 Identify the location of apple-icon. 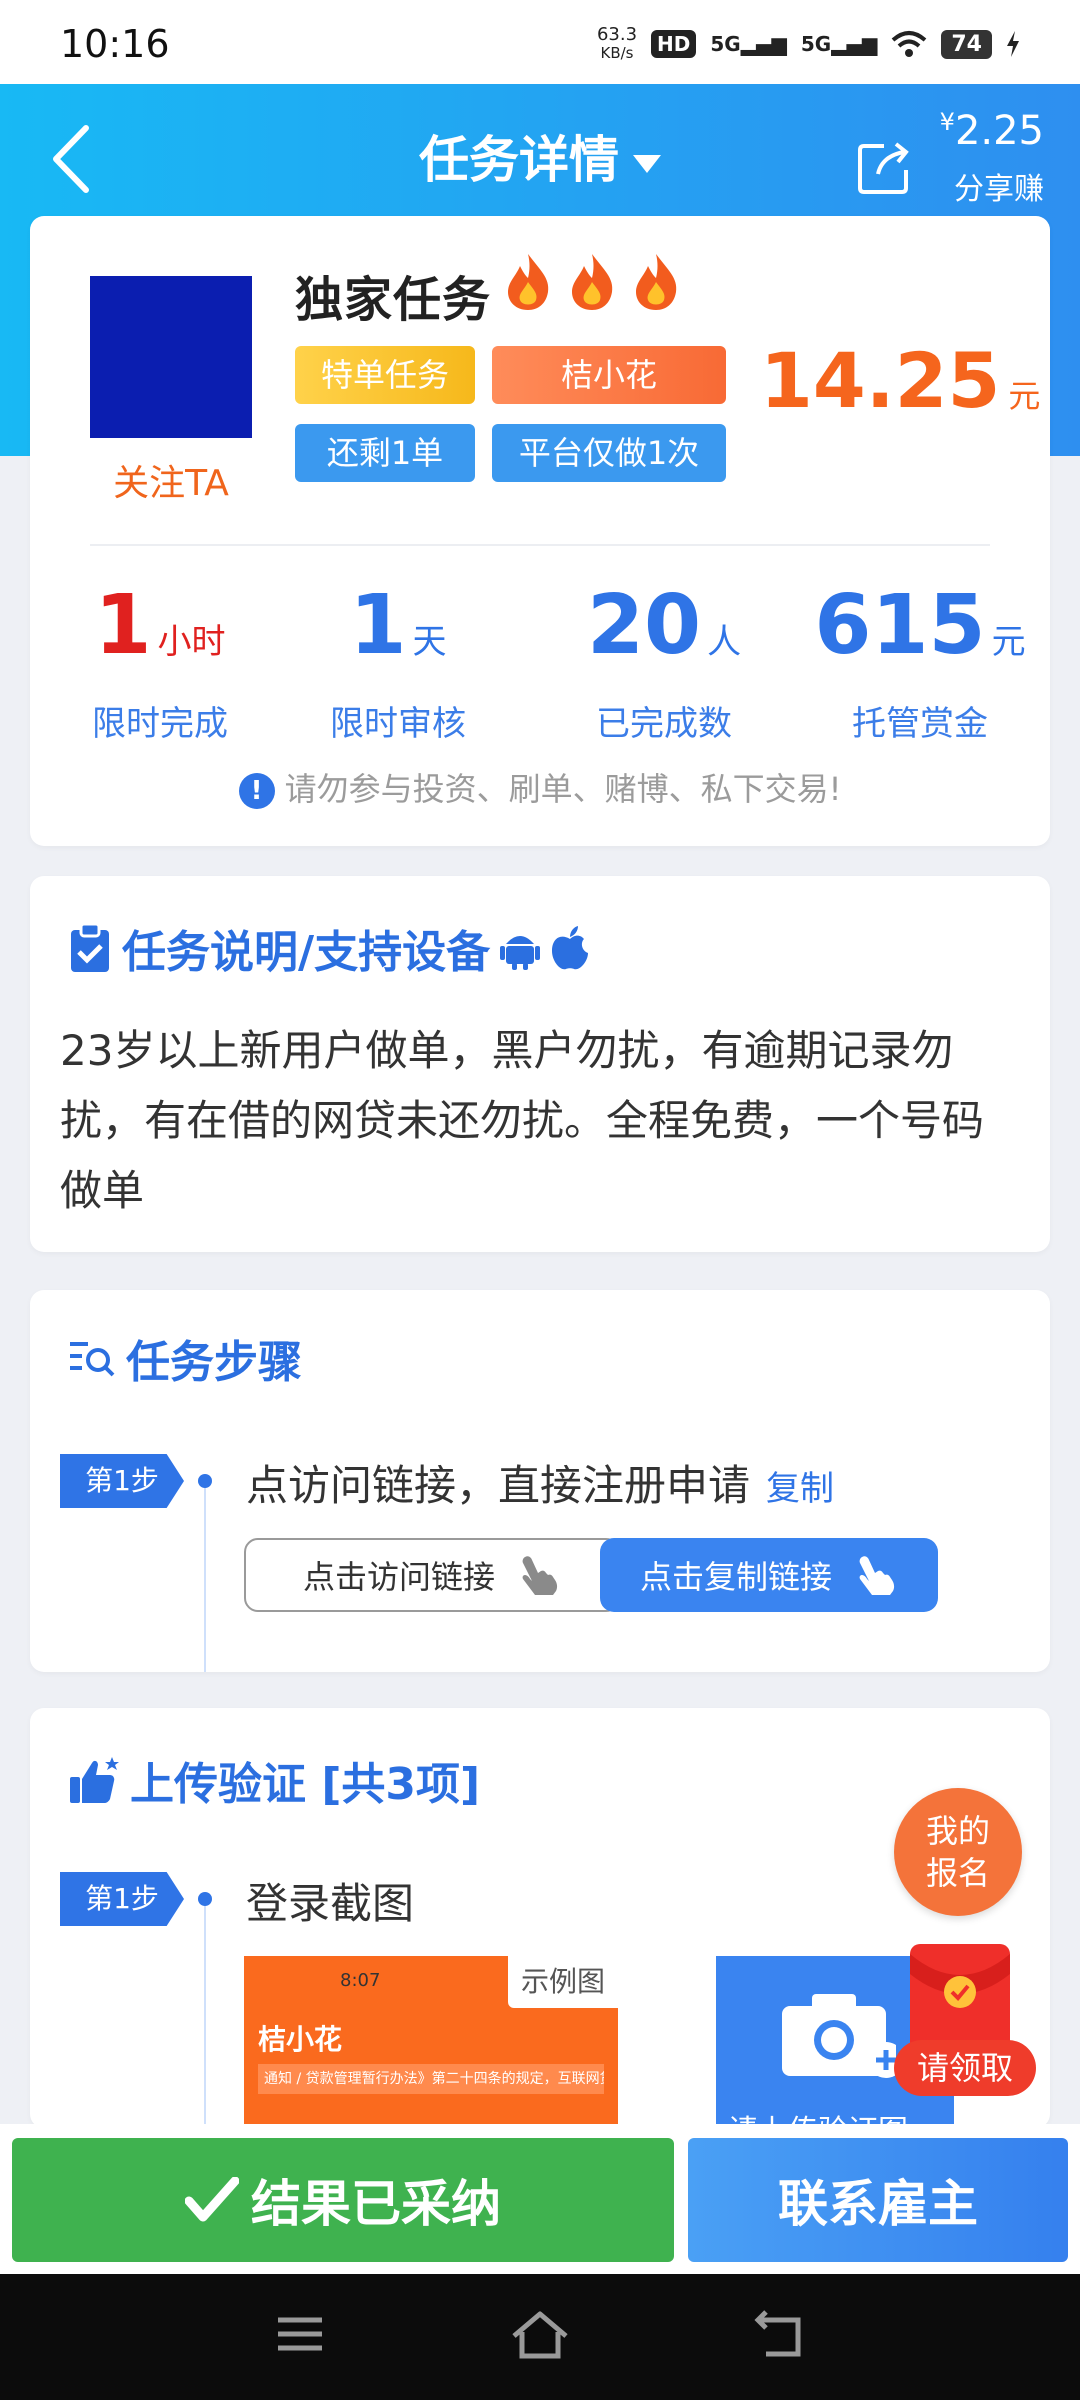
(570, 948).